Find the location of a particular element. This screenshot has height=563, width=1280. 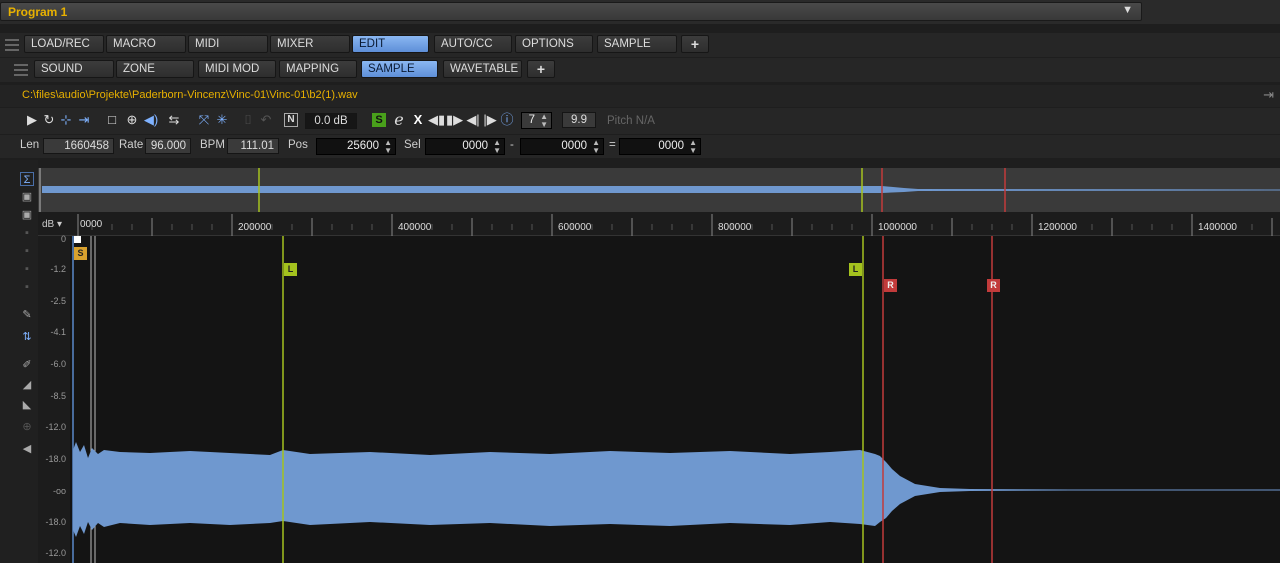

tab-edit: EDIT is located at coordinates (390, 44).